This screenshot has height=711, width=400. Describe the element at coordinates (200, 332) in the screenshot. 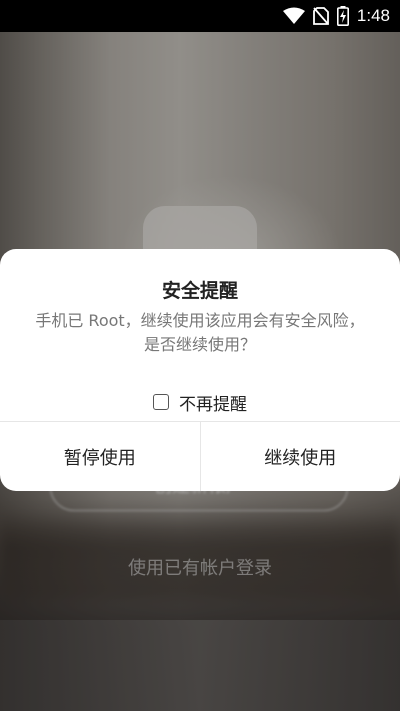

I see `dialog-message: 手机已 Root，继续使用该应用会有安全风险，是否继续使用？` at that location.